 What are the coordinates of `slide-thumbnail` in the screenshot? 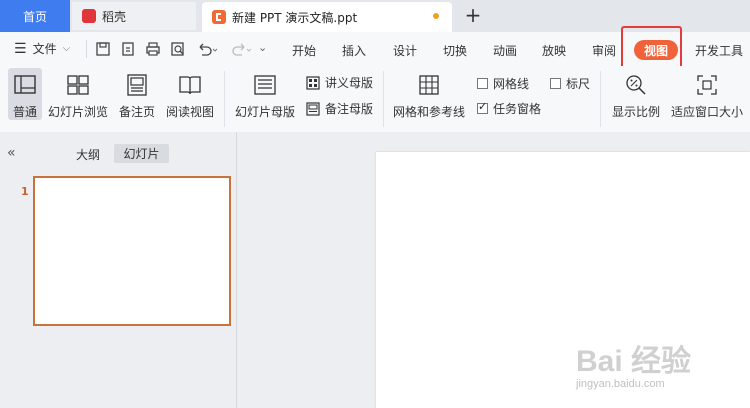 It's located at (132, 251).